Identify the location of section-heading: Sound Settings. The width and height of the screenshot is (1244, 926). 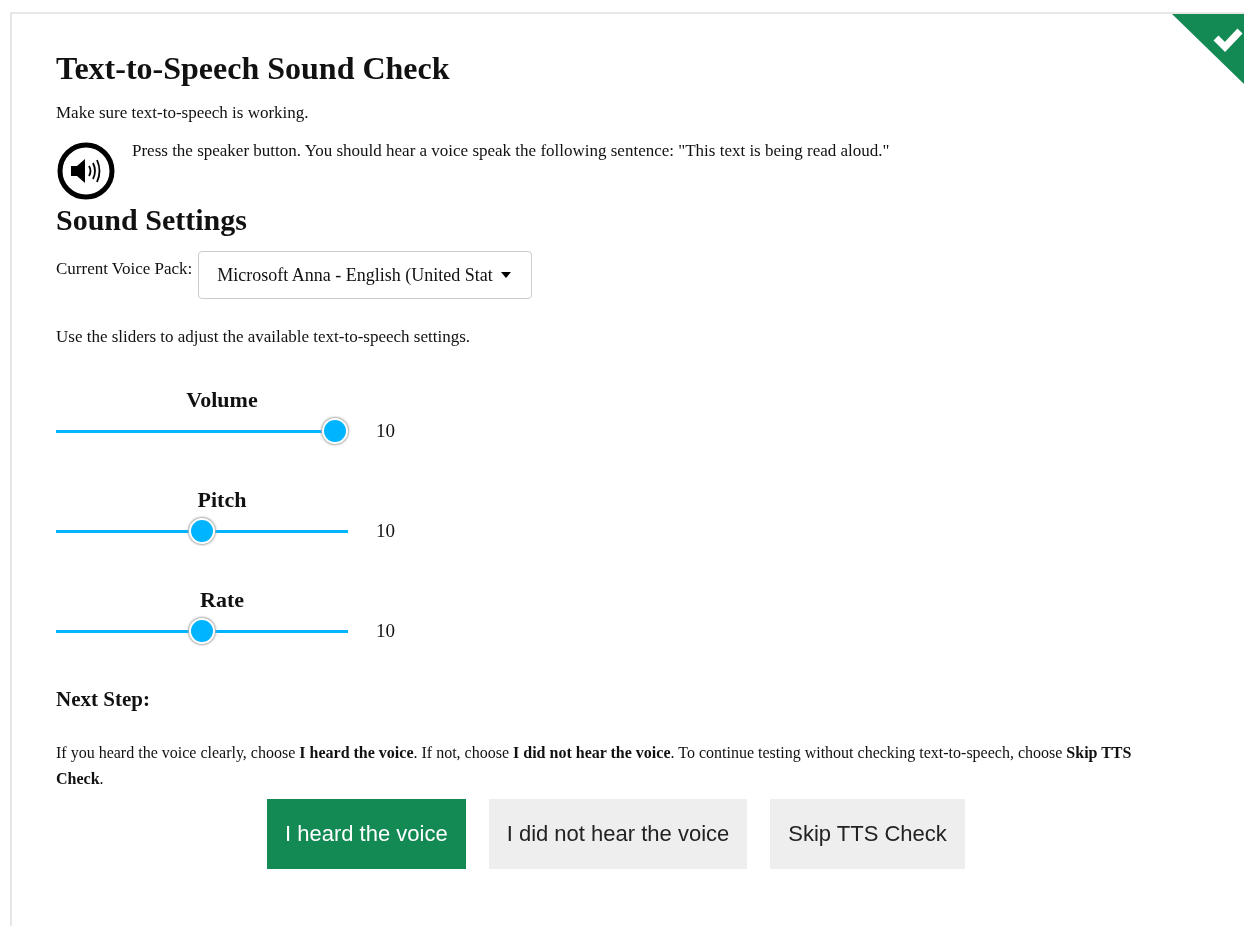
(152, 220).